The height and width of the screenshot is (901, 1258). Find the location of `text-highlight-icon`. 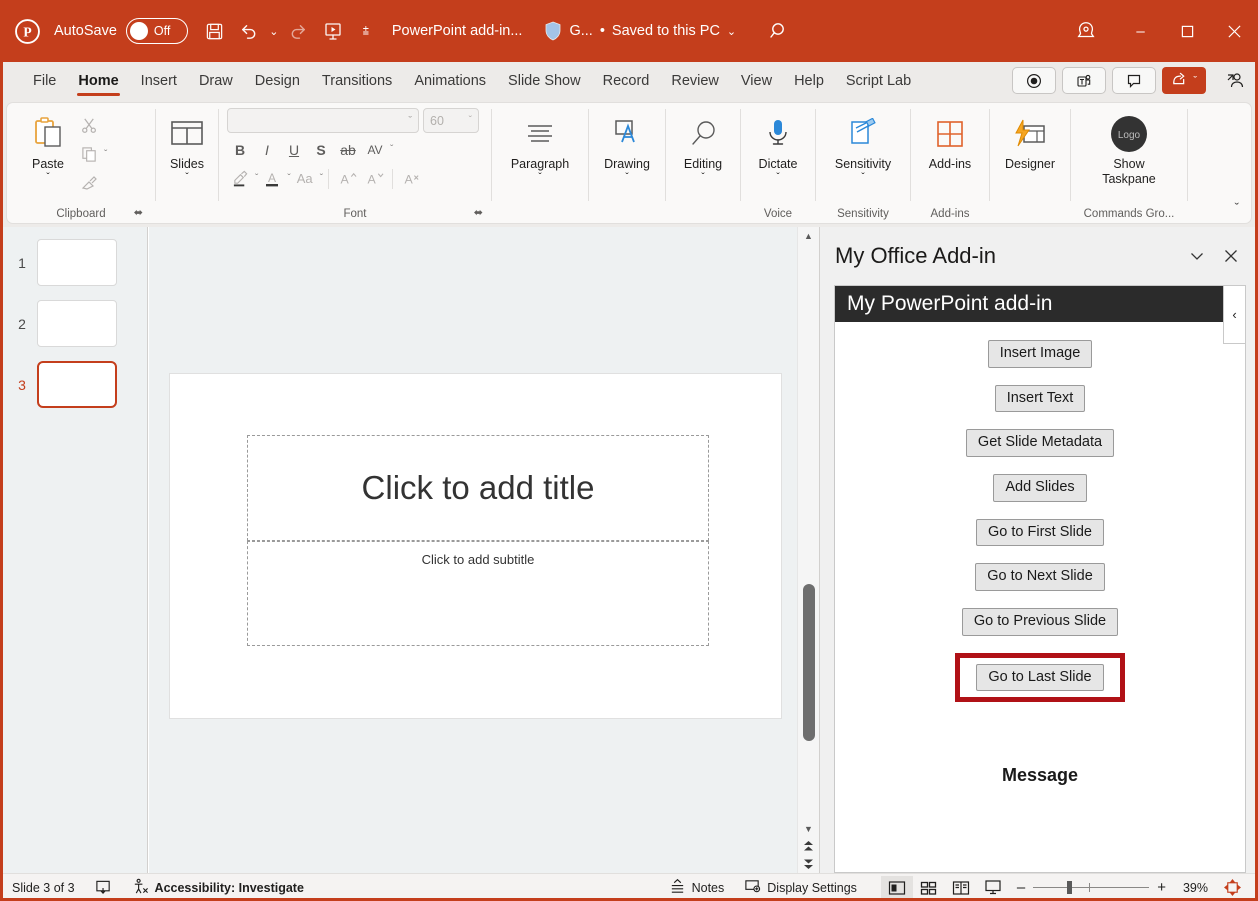

text-highlight-icon is located at coordinates (240, 178).